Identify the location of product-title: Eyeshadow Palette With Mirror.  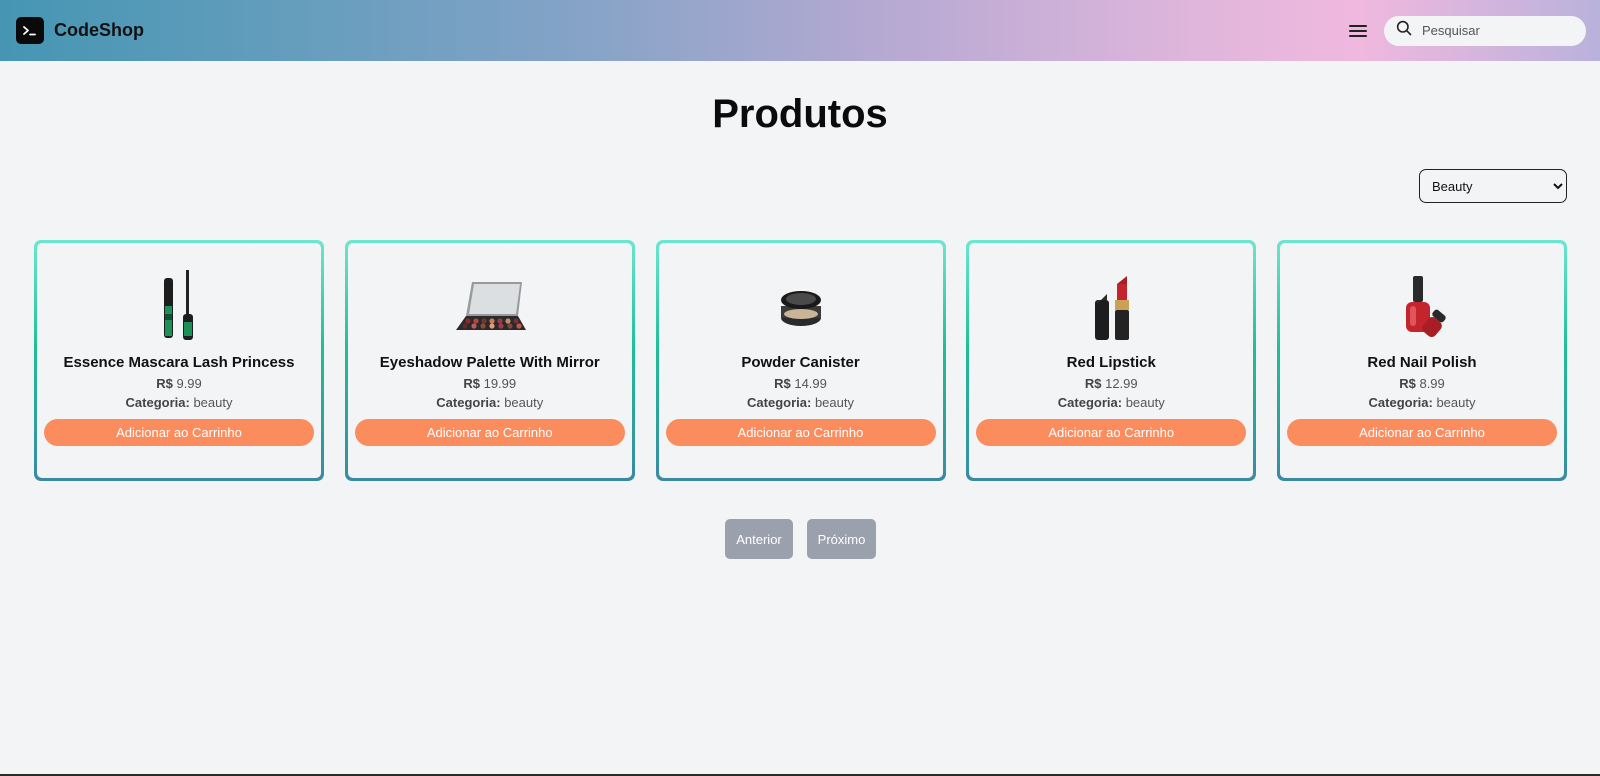
(489, 362).